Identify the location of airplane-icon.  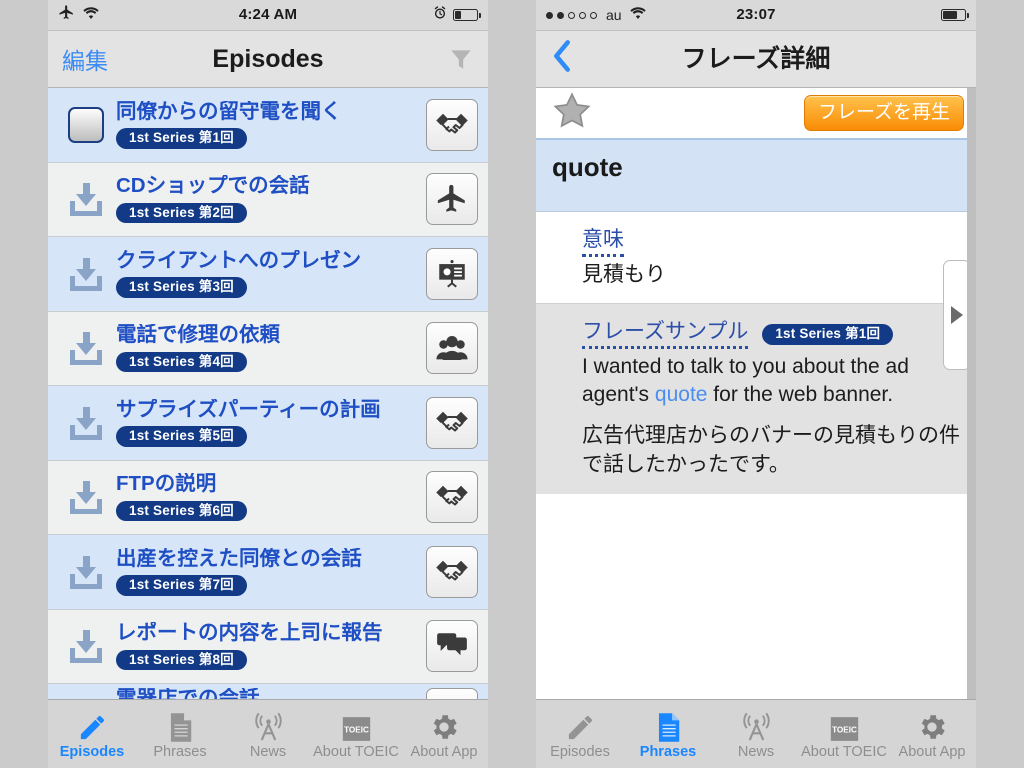
(452, 199).